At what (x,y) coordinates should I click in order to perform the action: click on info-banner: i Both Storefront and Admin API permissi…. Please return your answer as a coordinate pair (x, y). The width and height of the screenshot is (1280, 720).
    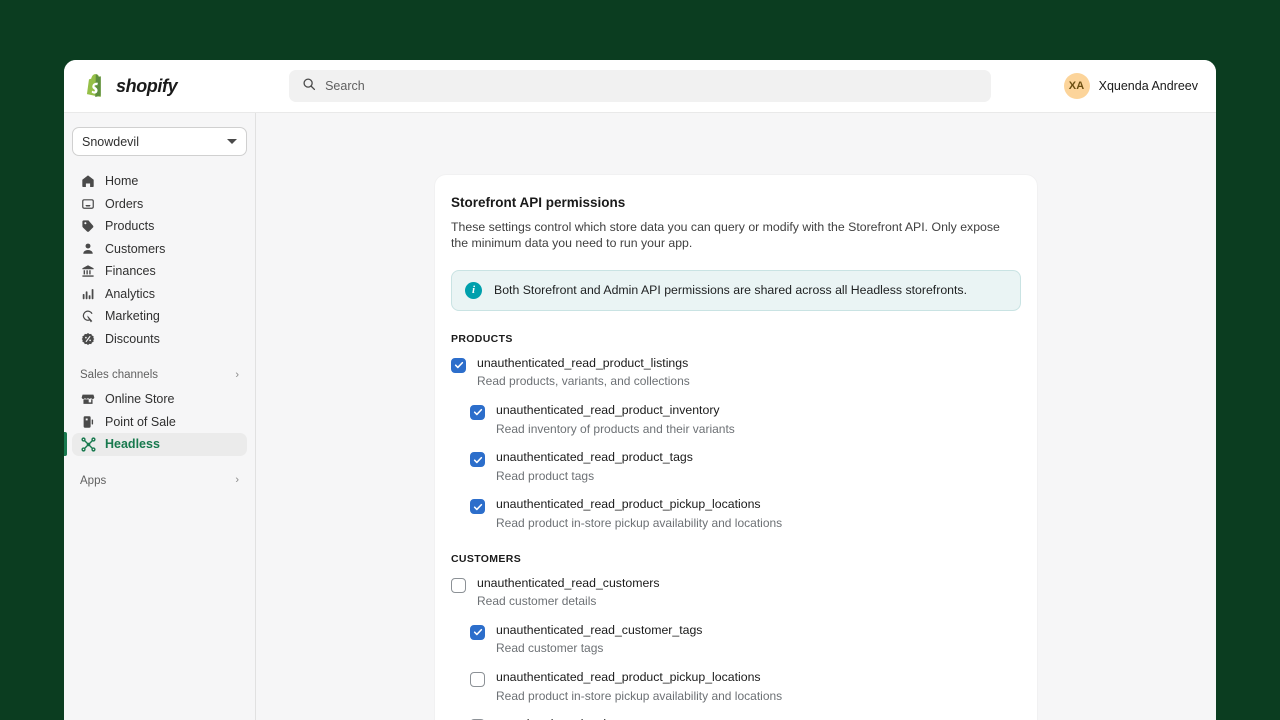
    Looking at the image, I should click on (736, 290).